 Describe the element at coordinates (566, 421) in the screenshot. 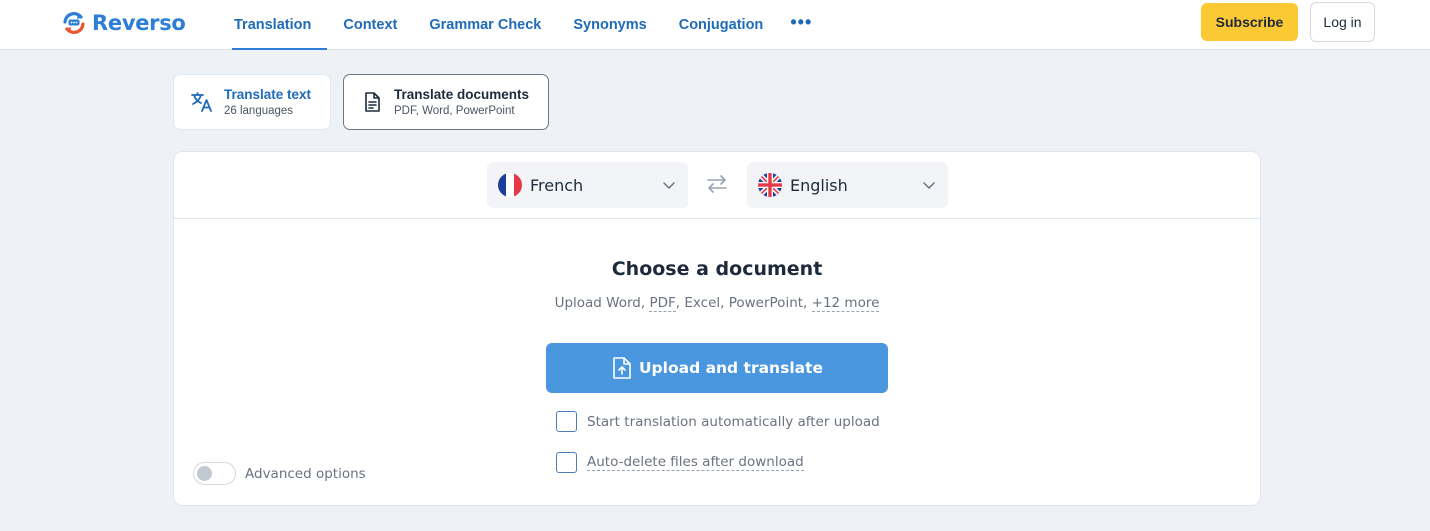

I see `auto-start-checkbox` at that location.